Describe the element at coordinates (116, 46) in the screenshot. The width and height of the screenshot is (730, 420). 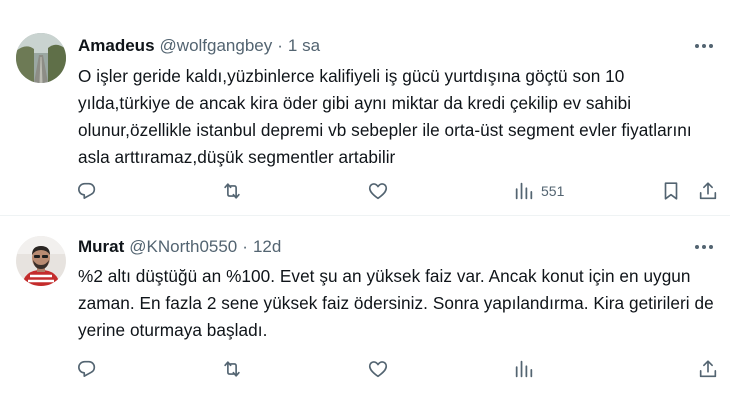
I see `display-name: Amadeus` at that location.